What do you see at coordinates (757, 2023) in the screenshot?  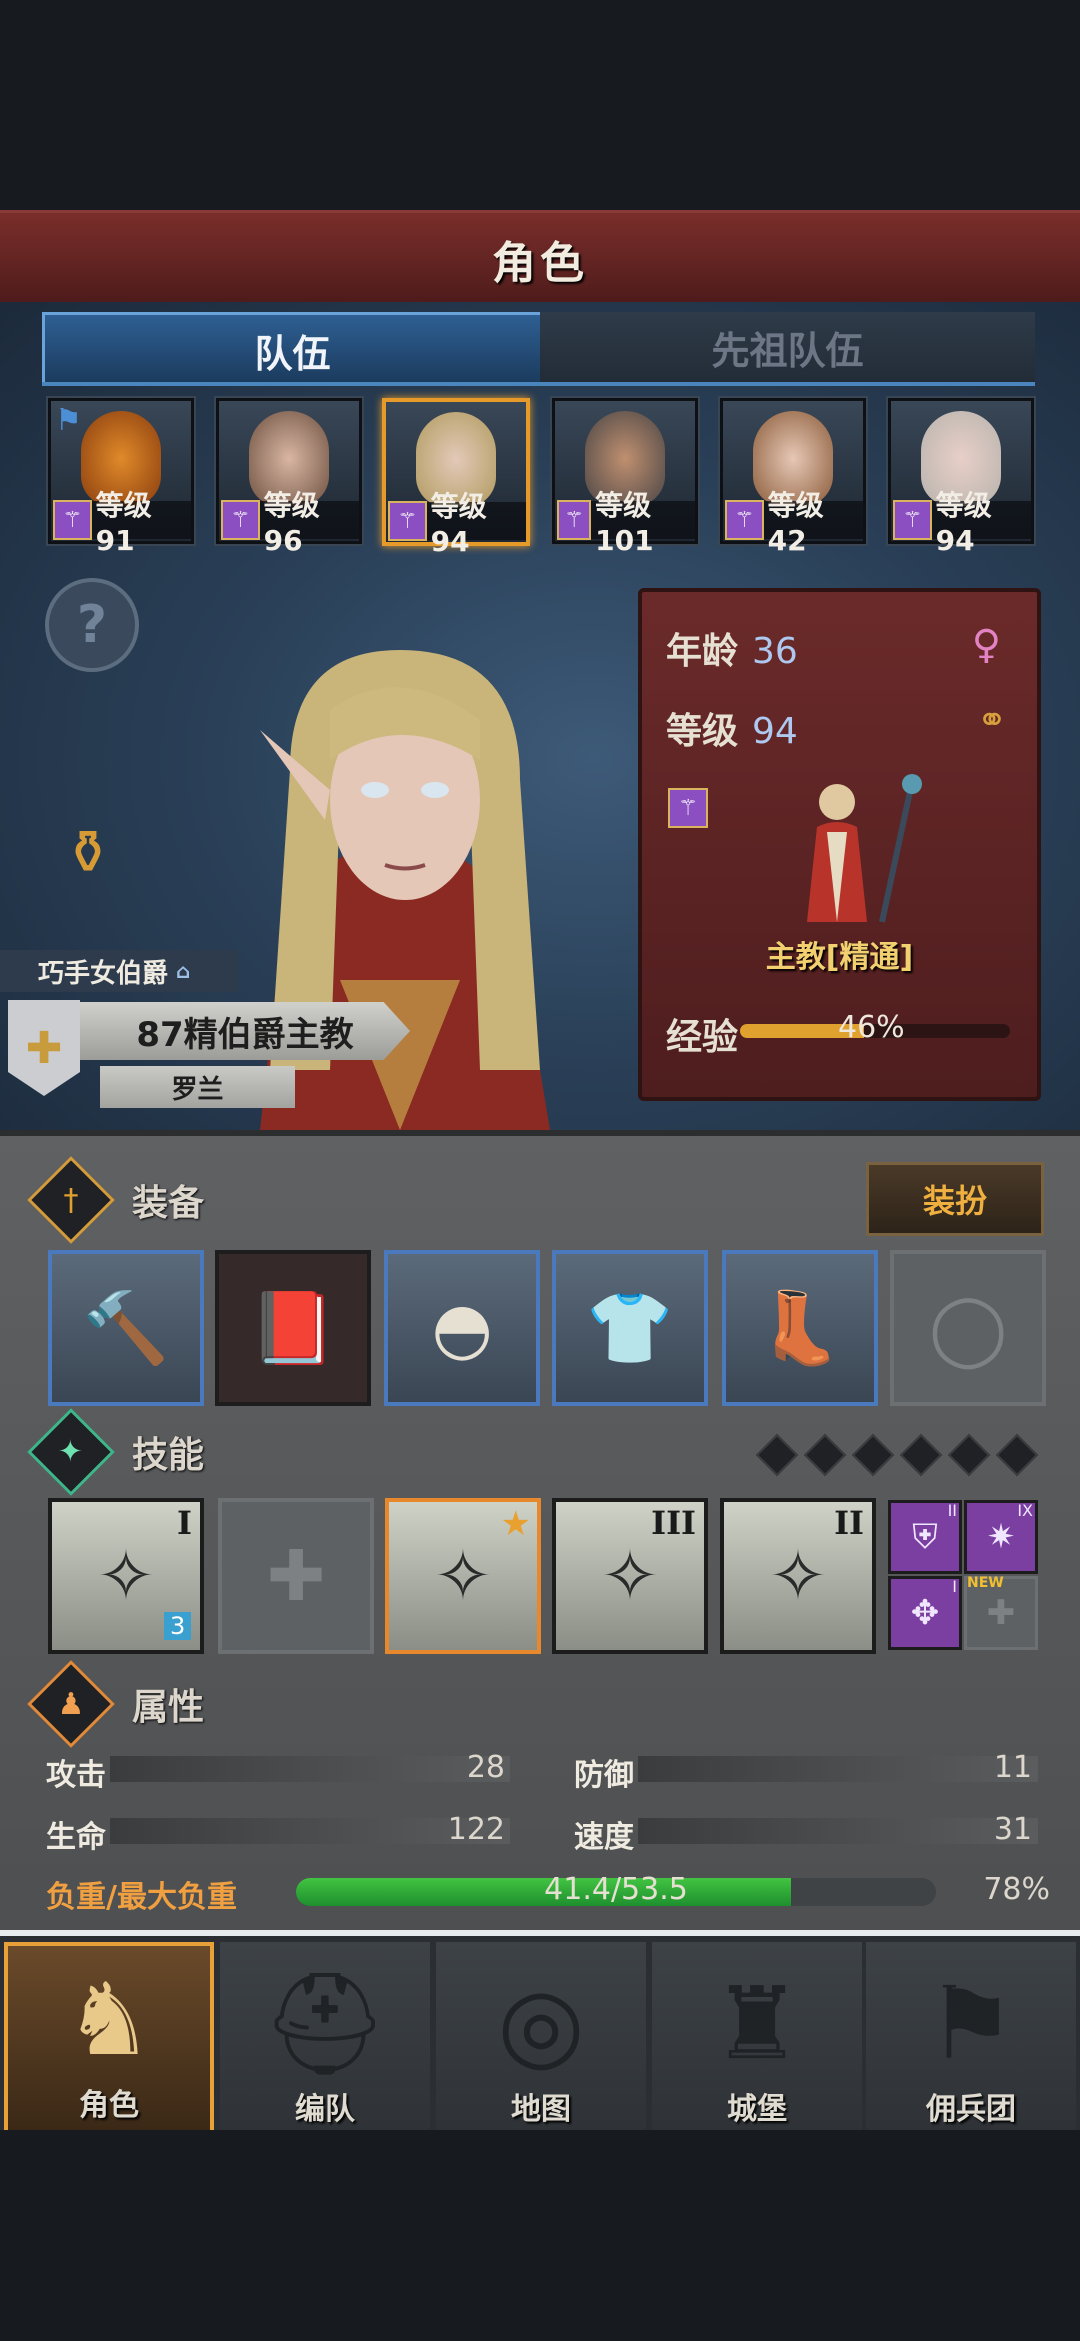 I see `castle-icon: ♜` at bounding box center [757, 2023].